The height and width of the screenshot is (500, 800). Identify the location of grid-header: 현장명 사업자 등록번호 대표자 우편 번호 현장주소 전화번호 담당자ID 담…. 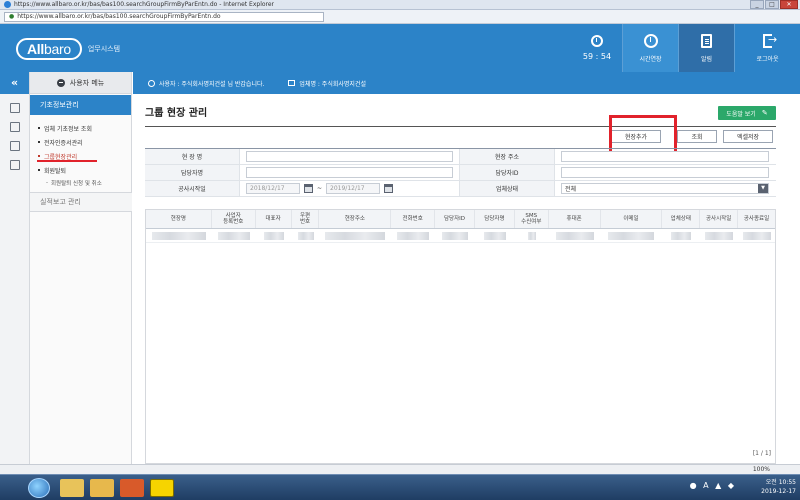
(460, 219).